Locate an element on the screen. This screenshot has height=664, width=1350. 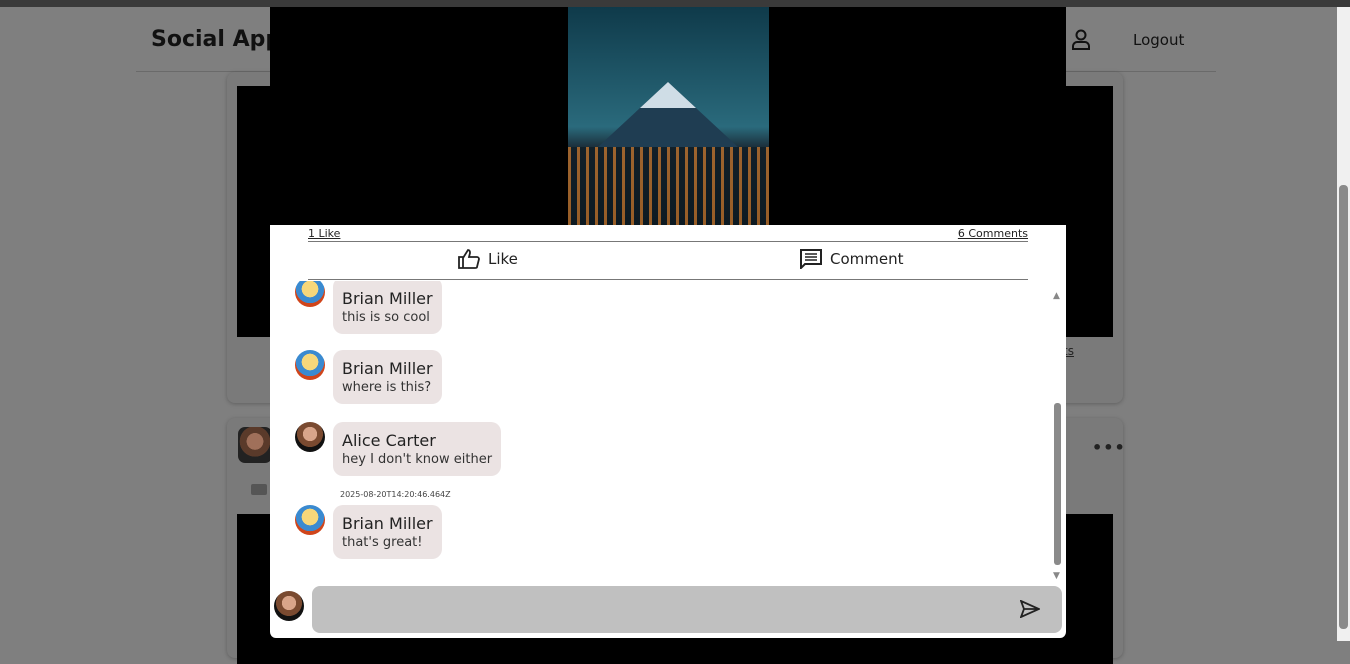
scroll-up-arrow-icon: ▲ is located at coordinates (1056, 296).